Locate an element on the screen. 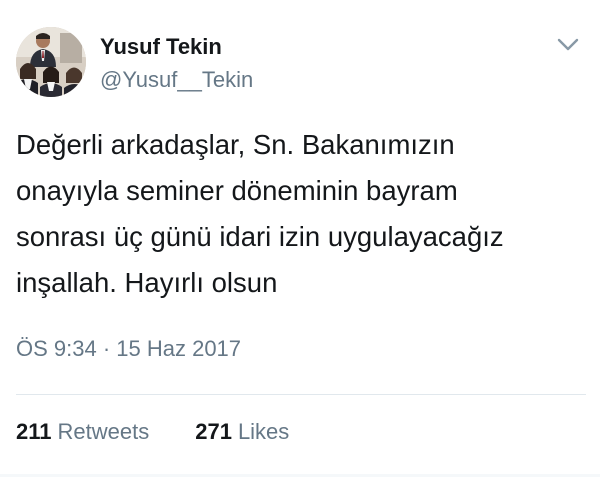 The height and width of the screenshot is (477, 600). tweet-text-line: inşallah. Hayırlı olsun is located at coordinates (147, 282).